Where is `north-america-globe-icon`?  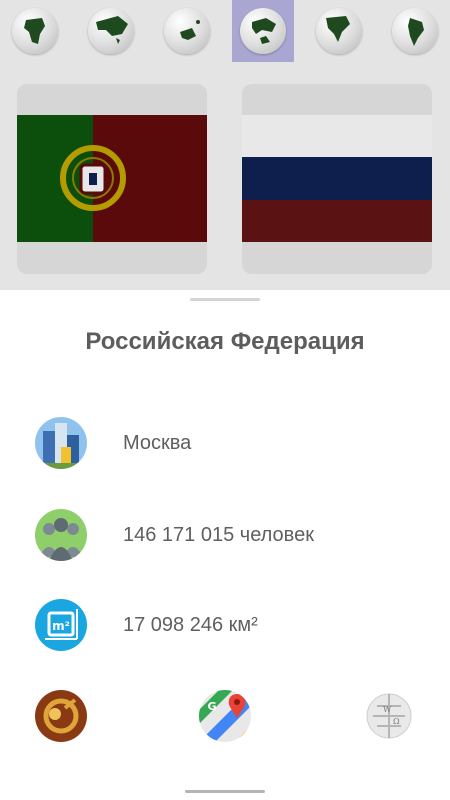 north-america-globe-icon is located at coordinates (339, 31).